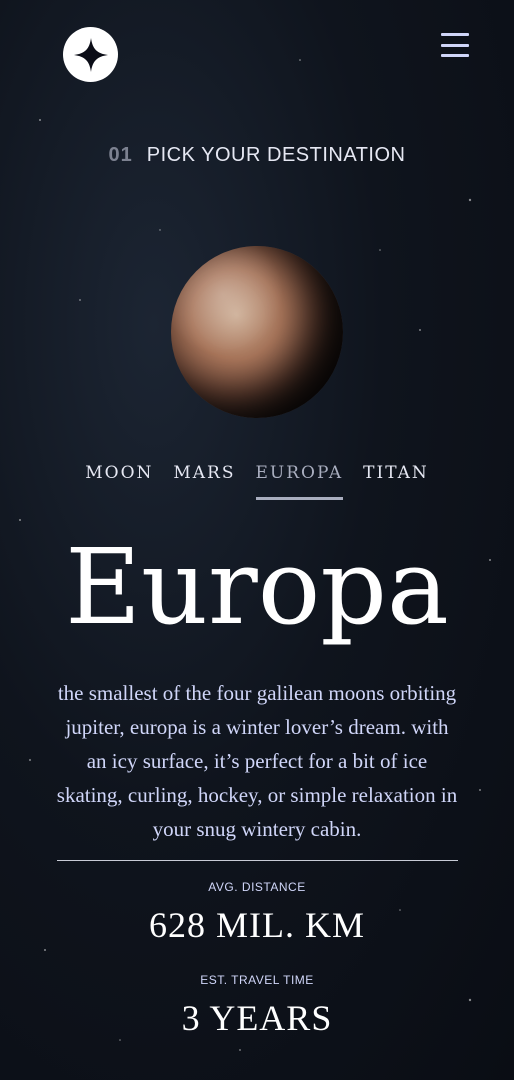  I want to click on tab-moon: MOON, so click(119, 481).